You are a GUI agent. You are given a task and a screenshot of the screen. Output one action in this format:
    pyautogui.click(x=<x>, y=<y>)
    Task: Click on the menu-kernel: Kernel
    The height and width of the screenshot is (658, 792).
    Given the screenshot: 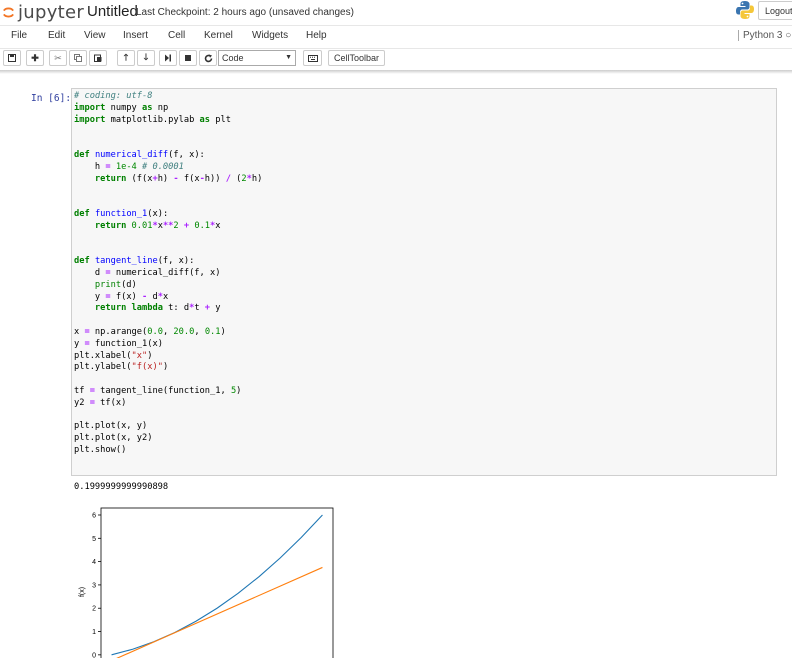 What is the action you would take?
    pyautogui.click(x=218, y=35)
    